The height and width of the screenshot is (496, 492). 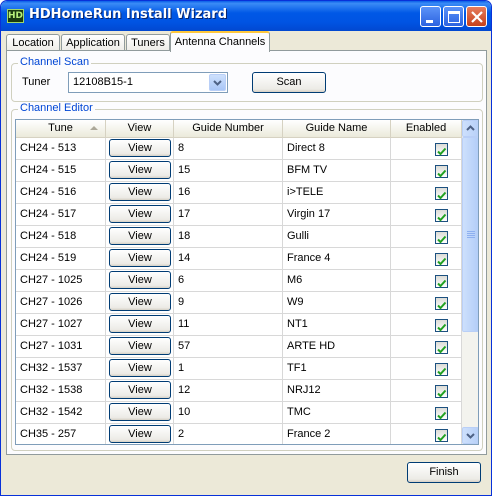 What do you see at coordinates (337, 149) in the screenshot?
I see `guide-name-cell: Direct 8` at bounding box center [337, 149].